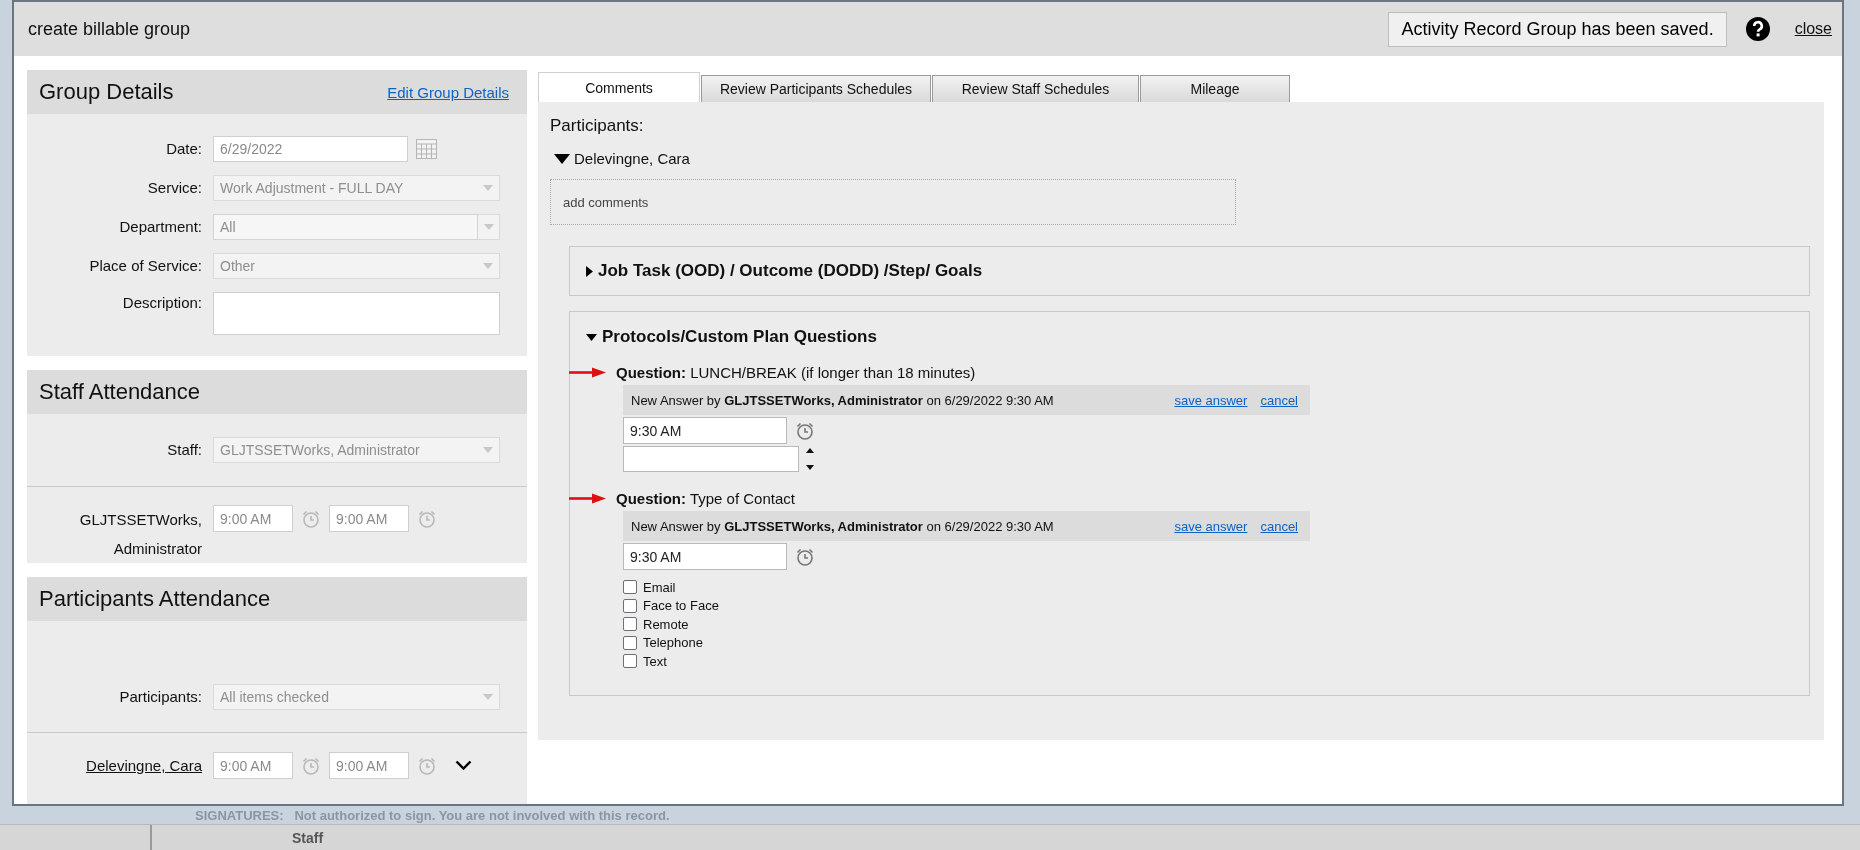 Image resolution: width=1860 pixels, height=850 pixels. Describe the element at coordinates (448, 92) in the screenshot. I see `edit-group-details-link: Edit Group Details` at that location.